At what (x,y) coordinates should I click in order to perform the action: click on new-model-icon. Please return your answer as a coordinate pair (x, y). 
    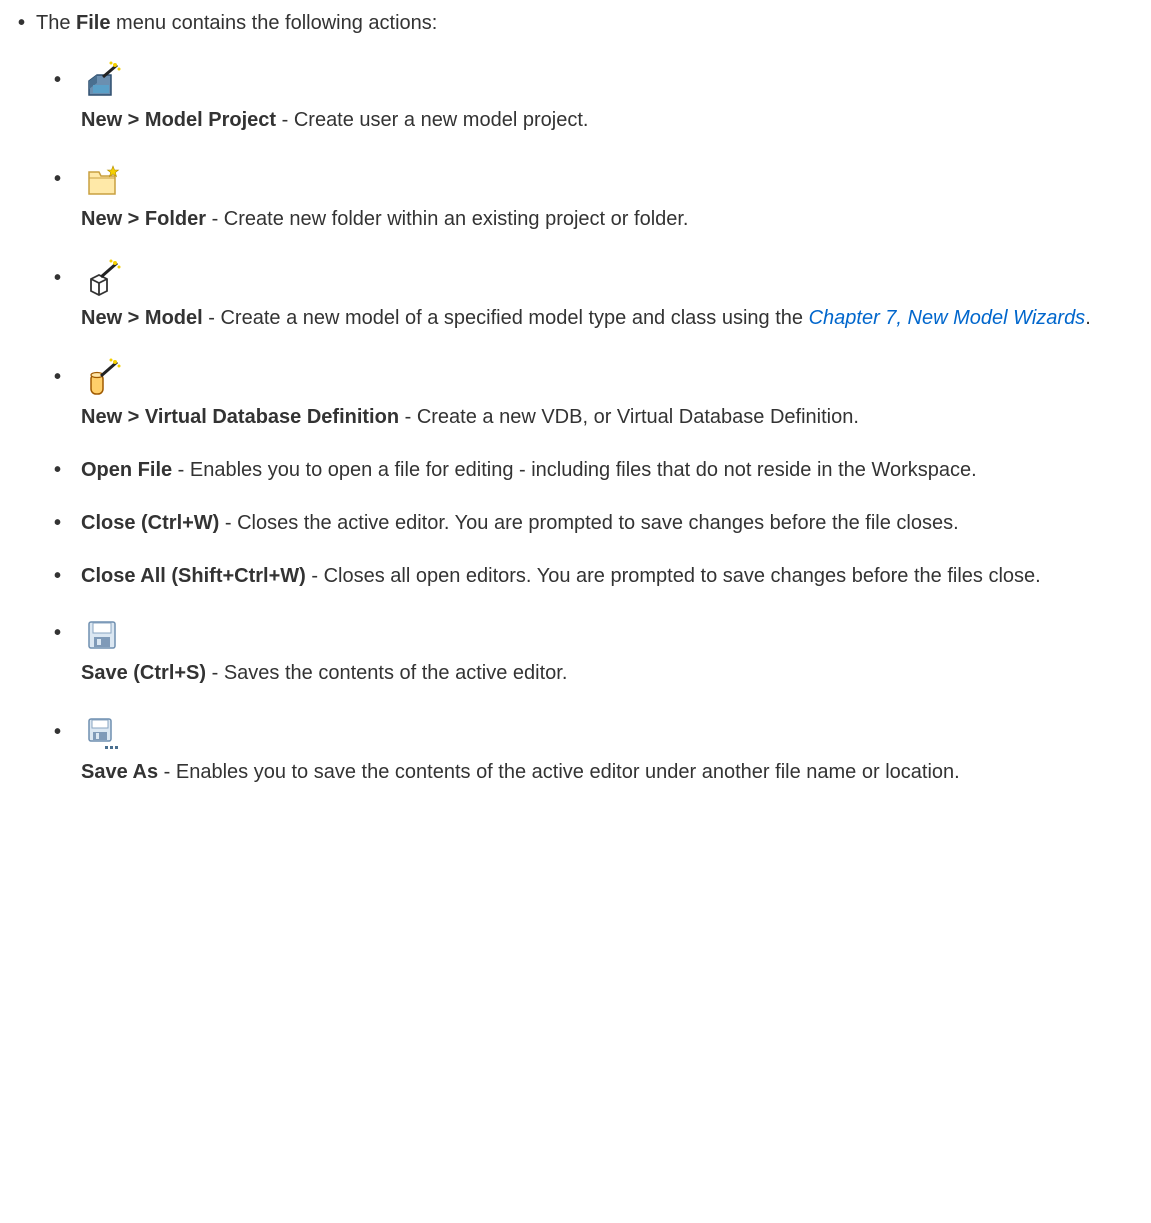
    Looking at the image, I should click on (101, 279).